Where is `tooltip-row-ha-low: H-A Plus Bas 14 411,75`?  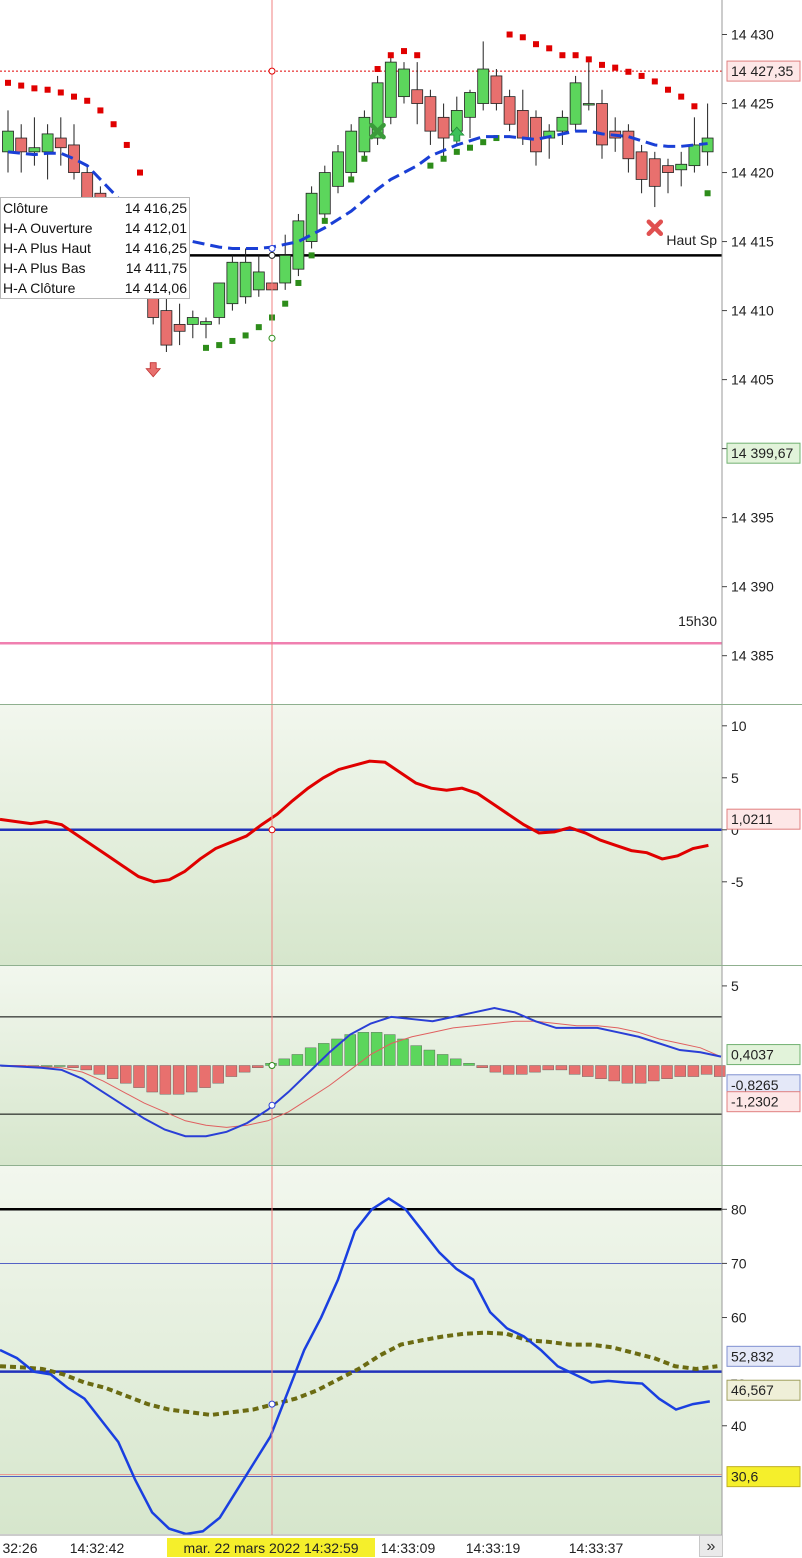 tooltip-row-ha-low: H-A Plus Bas 14 411,75 is located at coordinates (95, 268).